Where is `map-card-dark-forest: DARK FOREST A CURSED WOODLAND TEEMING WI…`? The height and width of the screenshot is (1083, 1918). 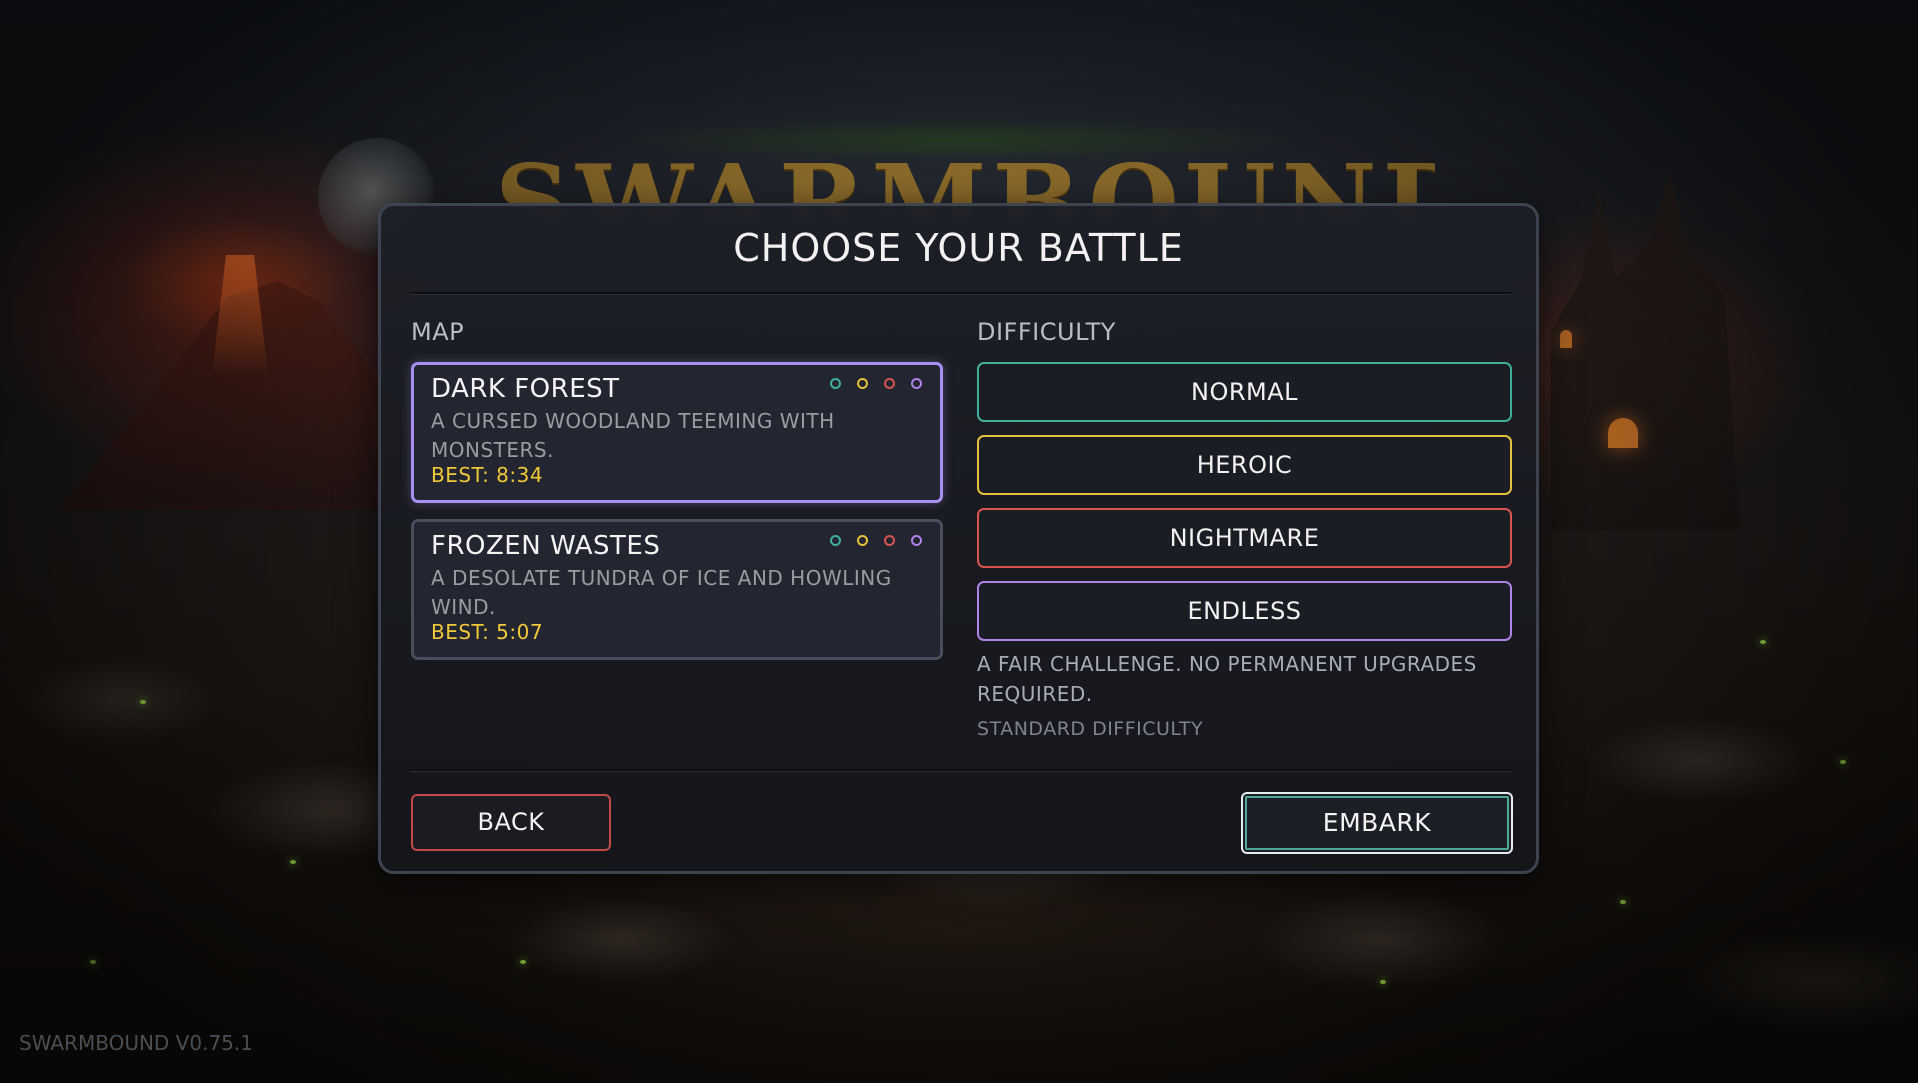 map-card-dark-forest: DARK FOREST A CURSED WOODLAND TEEMING WI… is located at coordinates (677, 432).